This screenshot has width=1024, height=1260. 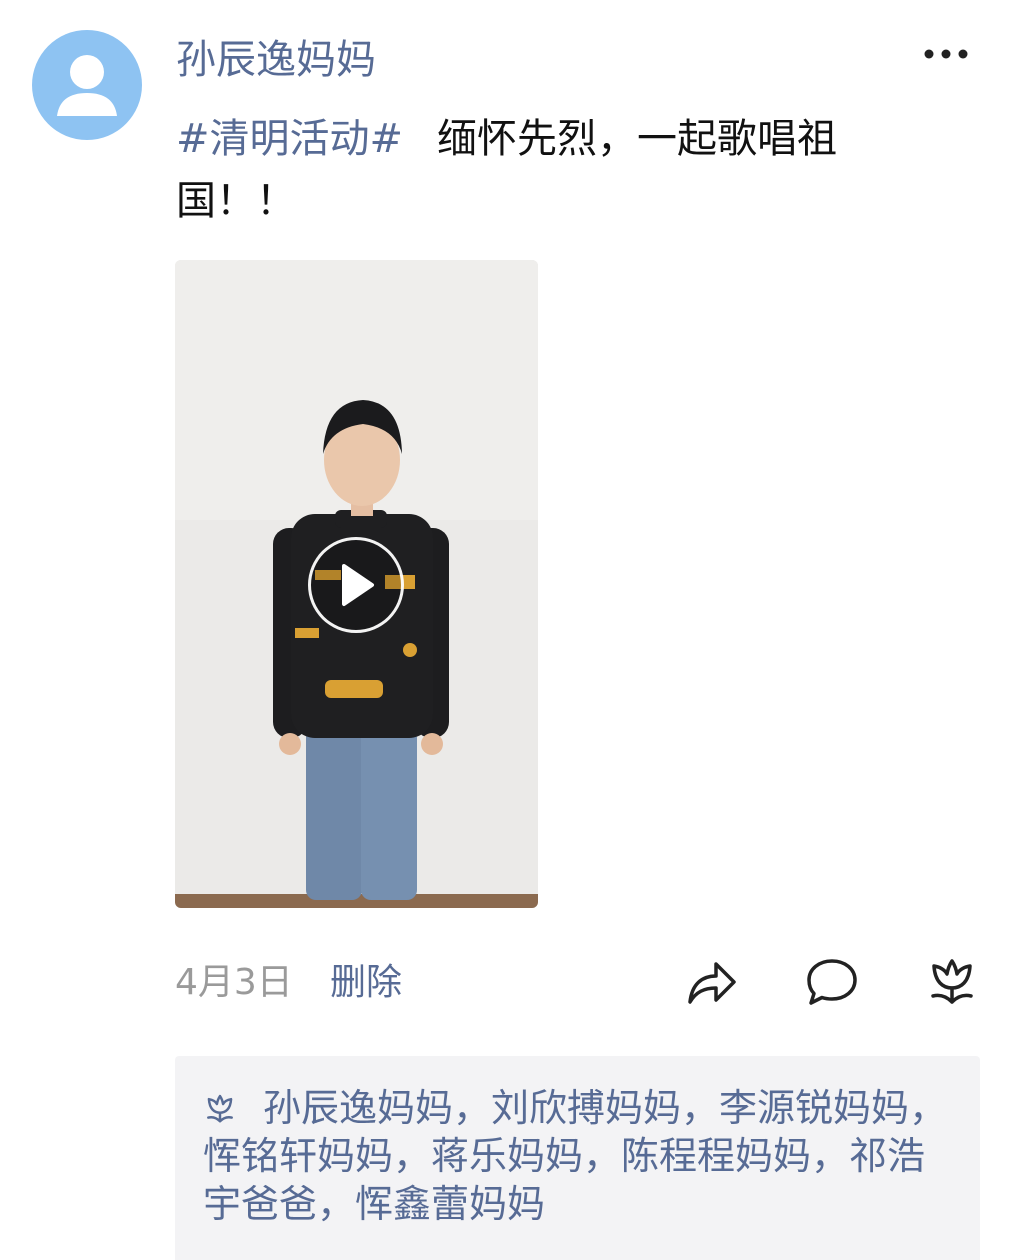 I want to click on post-time: 4月3日, so click(x=234, y=982).